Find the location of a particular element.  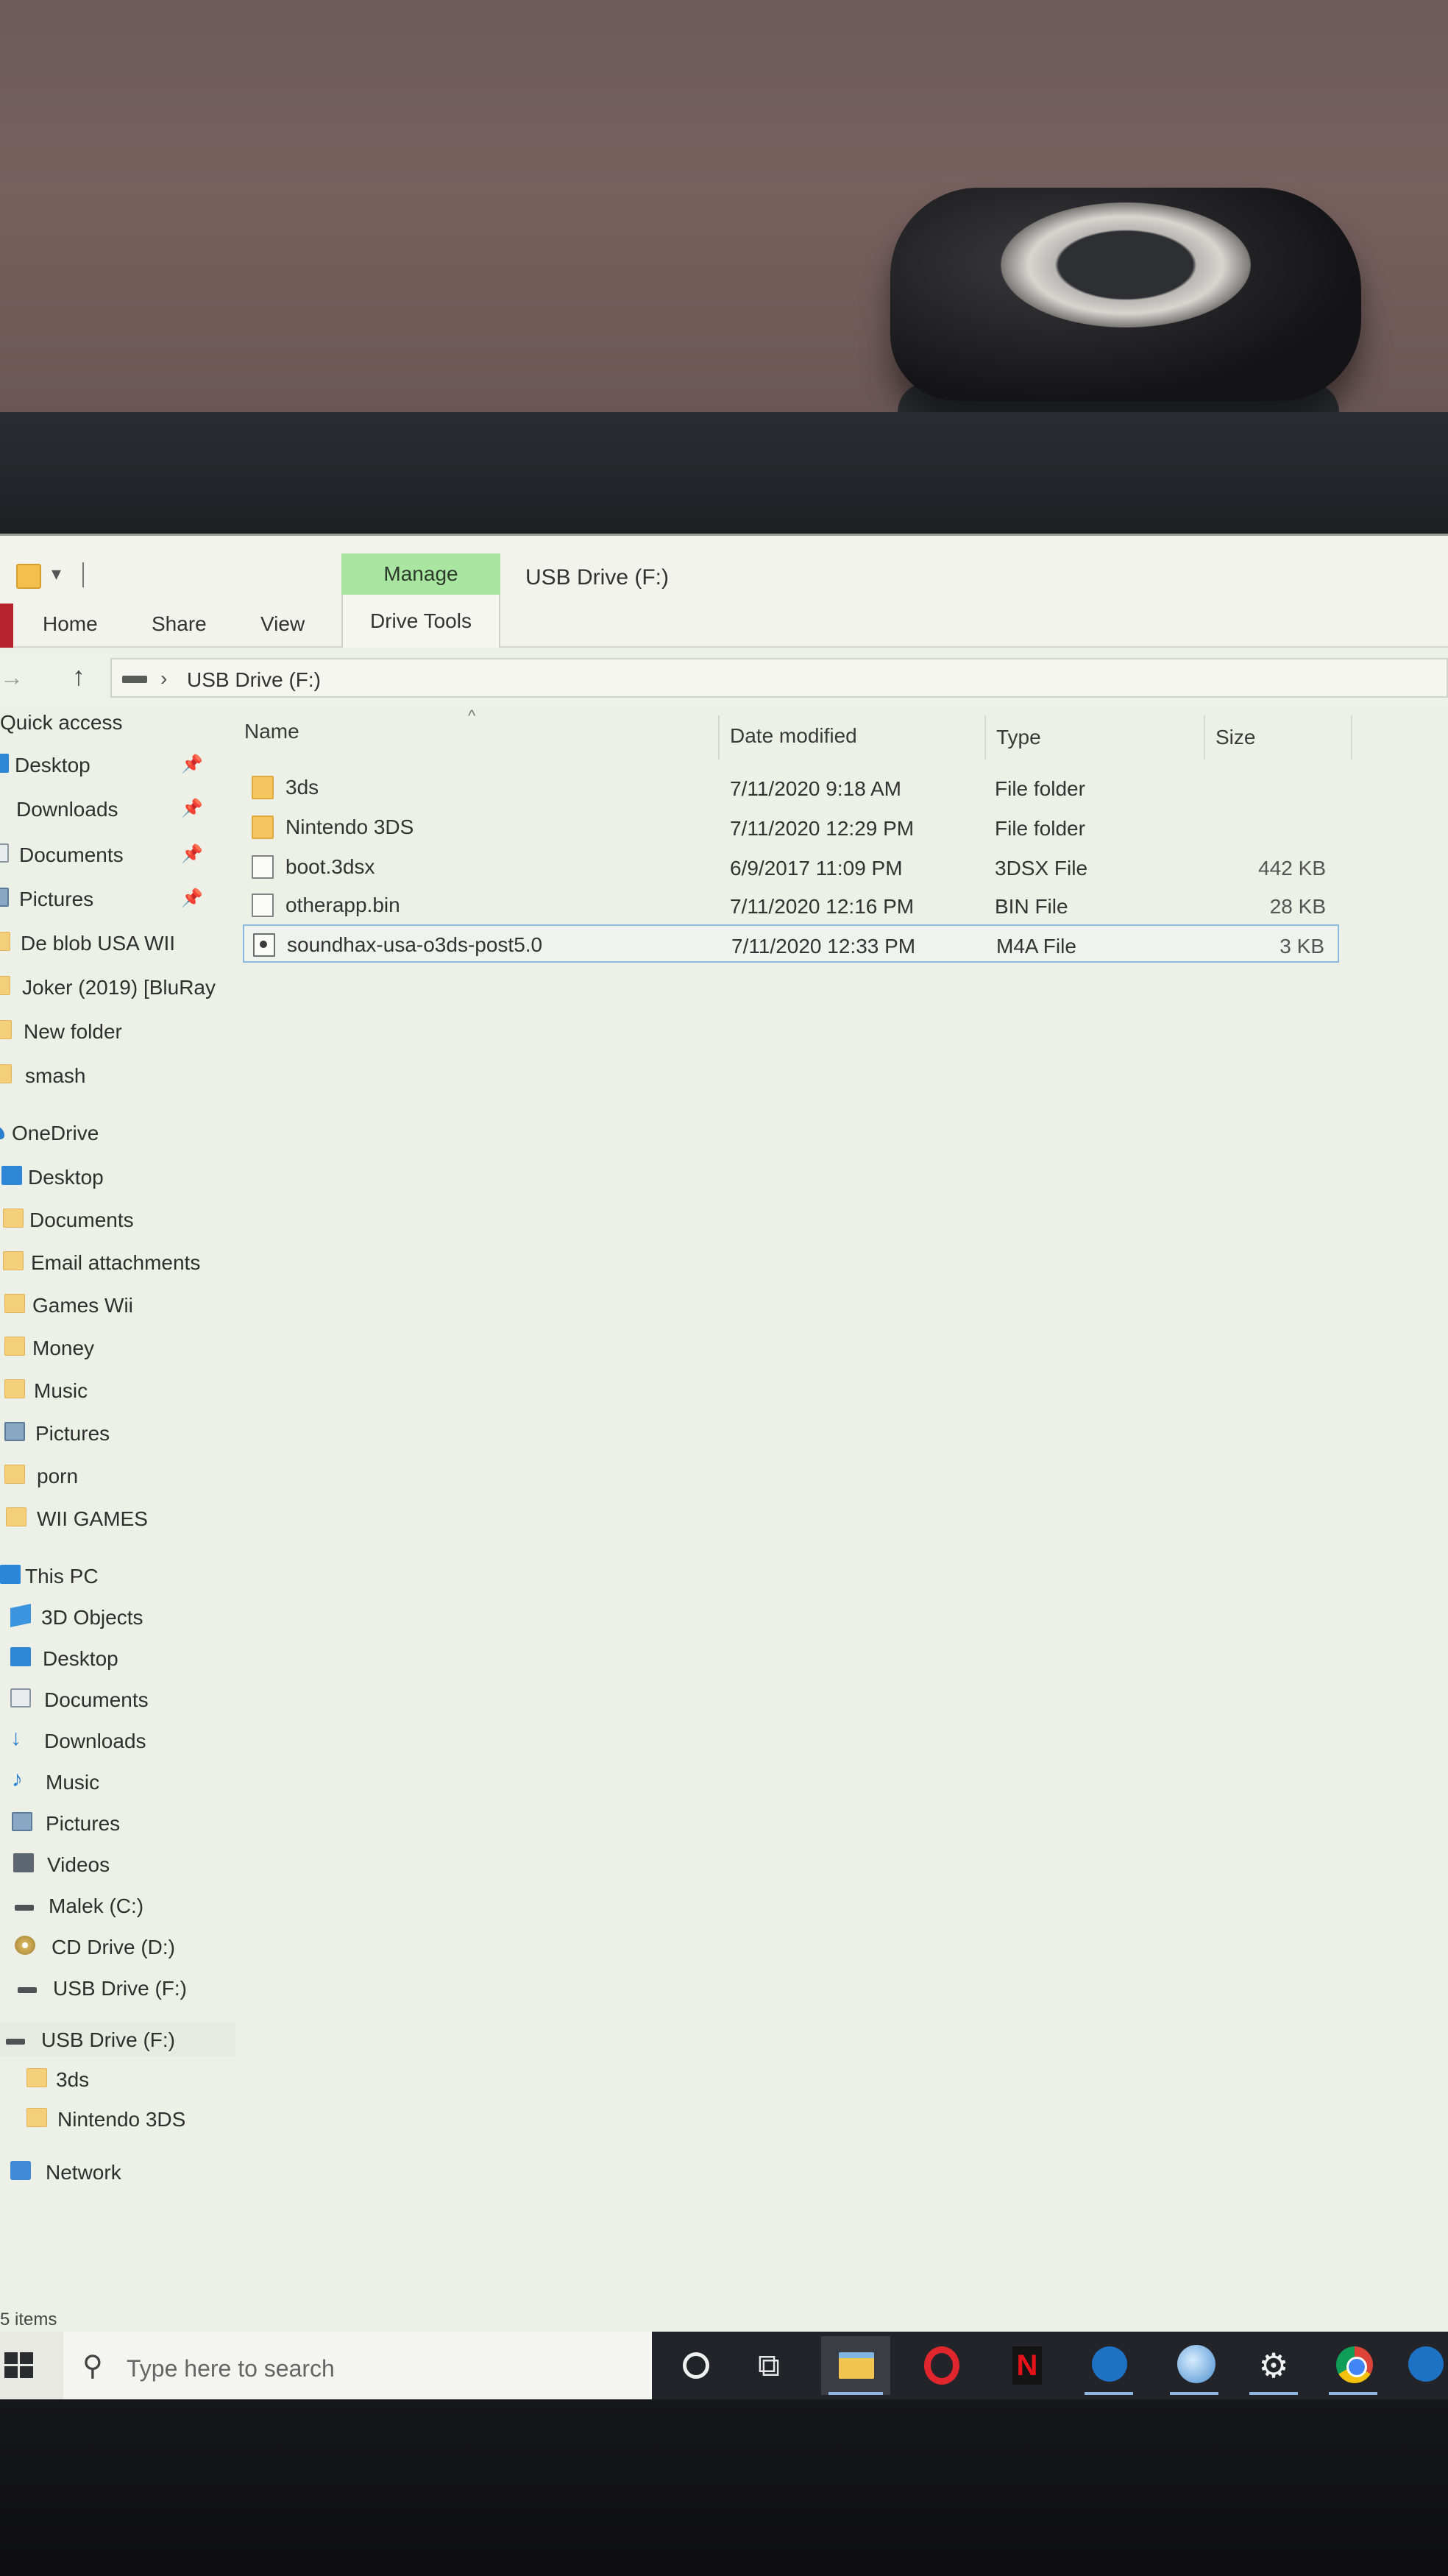

nav-onedrive-wii-games: WII GAMES is located at coordinates (117, 1518).